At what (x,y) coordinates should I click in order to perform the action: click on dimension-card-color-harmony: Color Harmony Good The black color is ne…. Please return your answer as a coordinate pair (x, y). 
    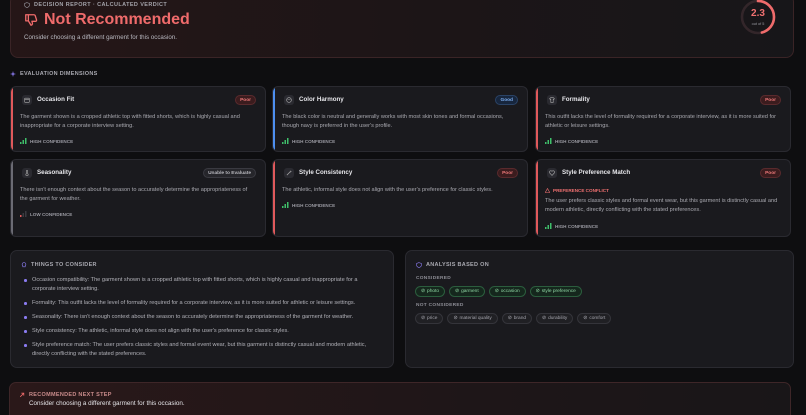
    Looking at the image, I should click on (400, 119).